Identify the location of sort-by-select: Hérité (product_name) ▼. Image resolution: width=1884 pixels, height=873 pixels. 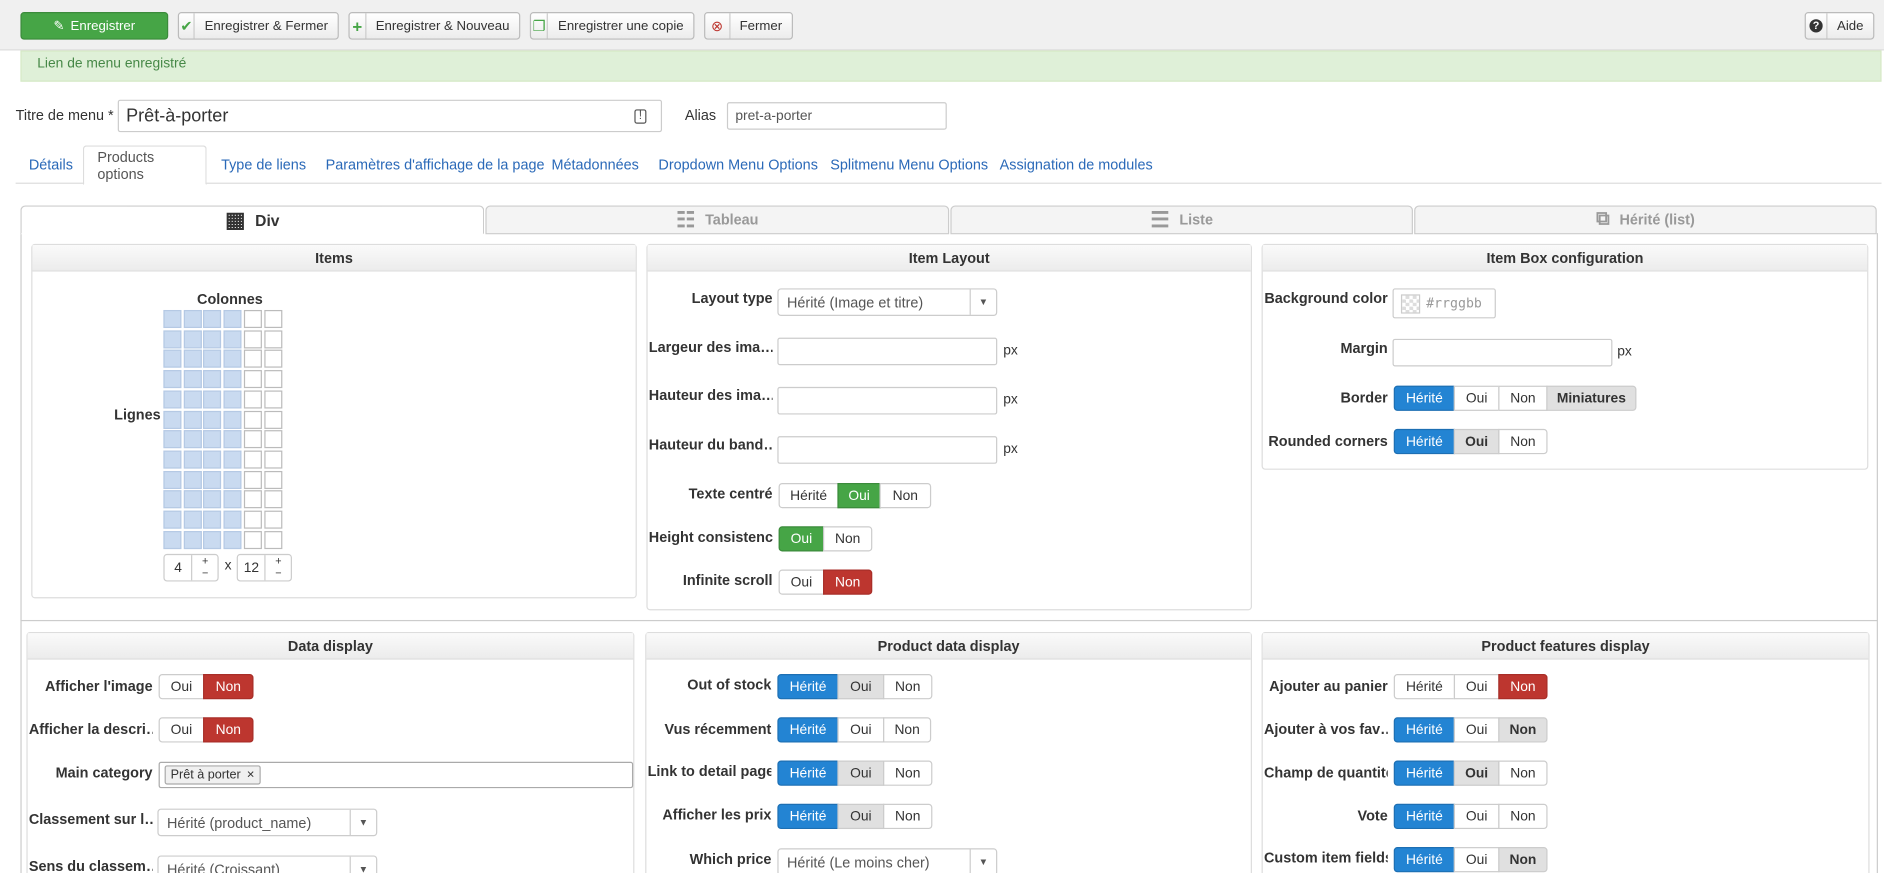
(267, 822).